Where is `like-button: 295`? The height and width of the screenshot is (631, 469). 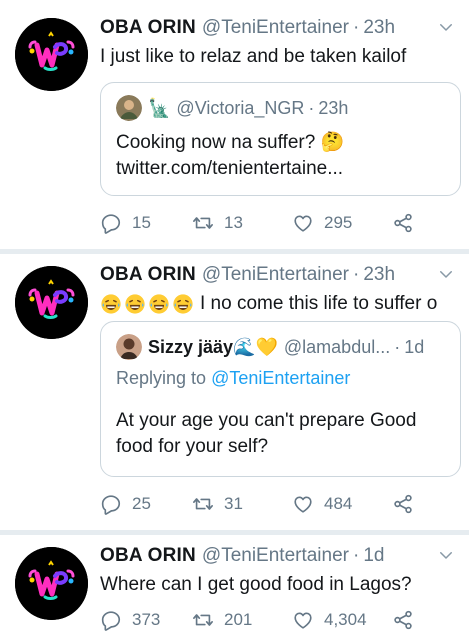 like-button: 295 is located at coordinates (342, 223).